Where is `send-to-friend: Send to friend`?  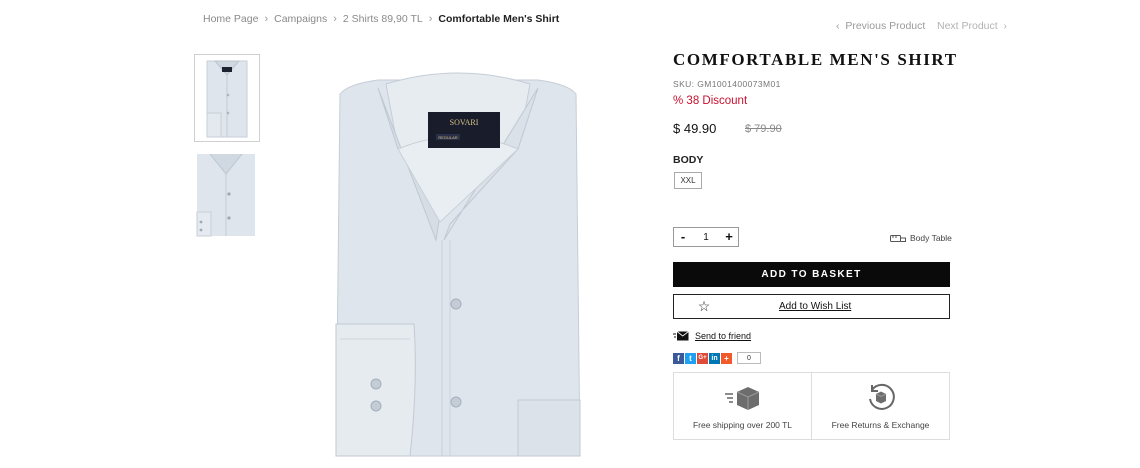
send-to-friend: Send to friend is located at coordinates (712, 336).